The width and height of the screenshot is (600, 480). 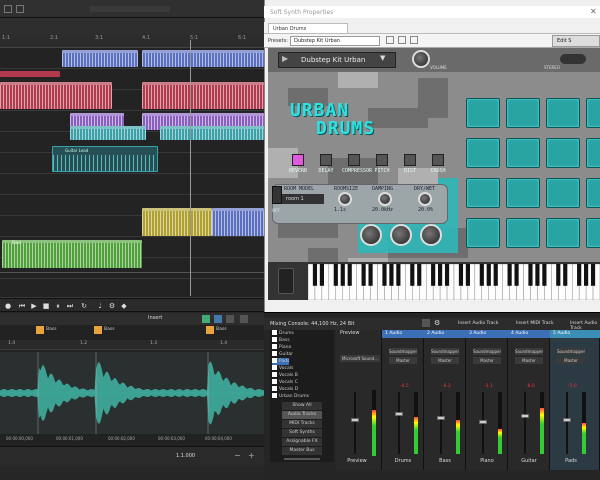 What do you see at coordinates (285, 375) in the screenshot?
I see `track-checkbox: Vocals B` at bounding box center [285, 375].